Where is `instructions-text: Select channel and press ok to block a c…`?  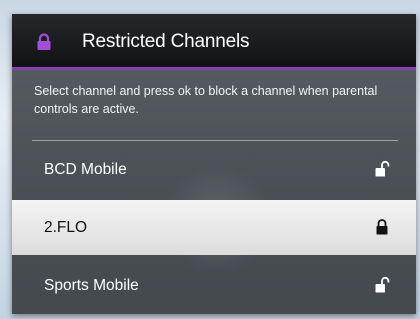 instructions-text: Select channel and press ok to block a c… is located at coordinates (206, 100).